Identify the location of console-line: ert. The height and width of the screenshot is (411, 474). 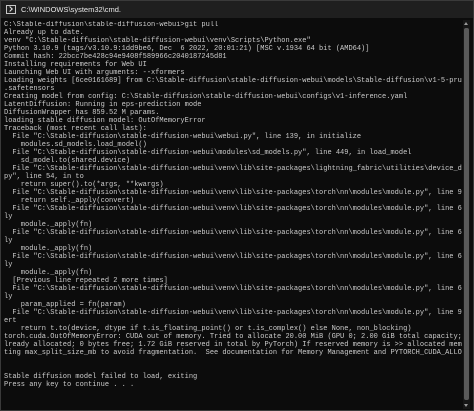
(10, 321).